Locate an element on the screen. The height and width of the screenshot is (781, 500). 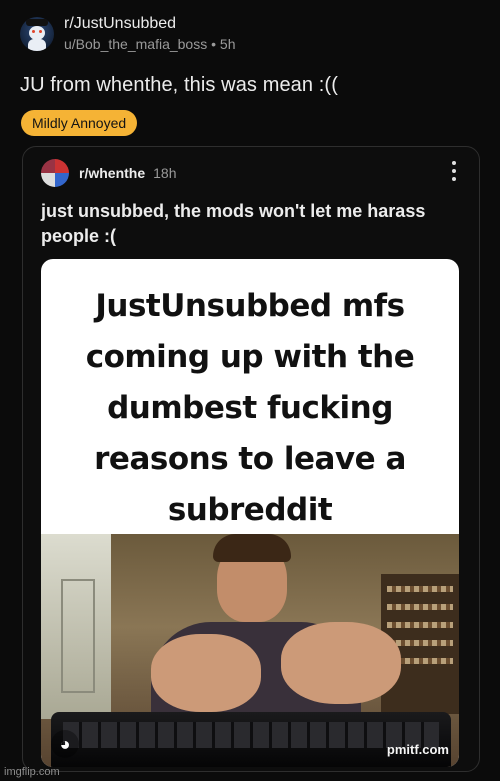
post-header: r/JustUnsubbed u/Bob_the_mafia_boss • 5h is located at coordinates (127, 33).